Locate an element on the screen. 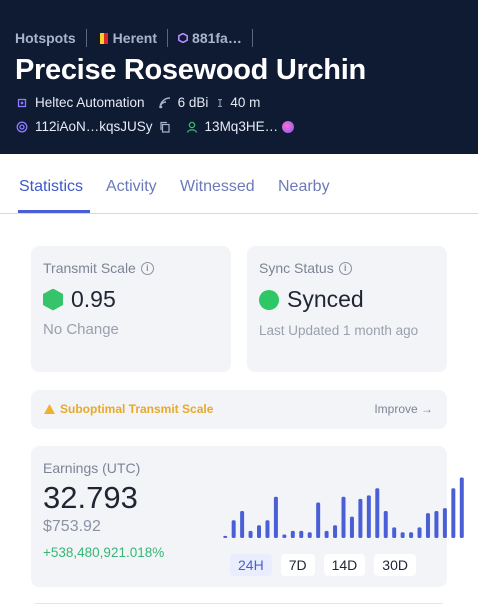 The width and height of the screenshot is (478, 605). sync-status-label: Sync Status i is located at coordinates (305, 268).